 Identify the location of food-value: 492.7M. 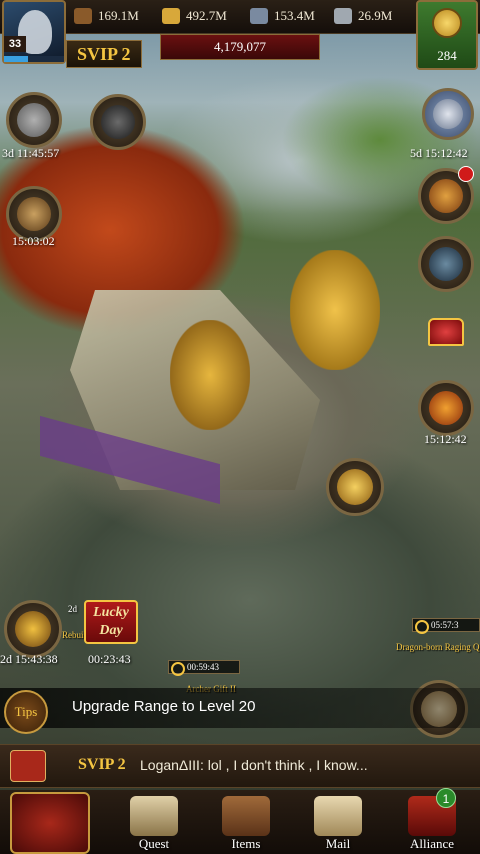
(206, 15).